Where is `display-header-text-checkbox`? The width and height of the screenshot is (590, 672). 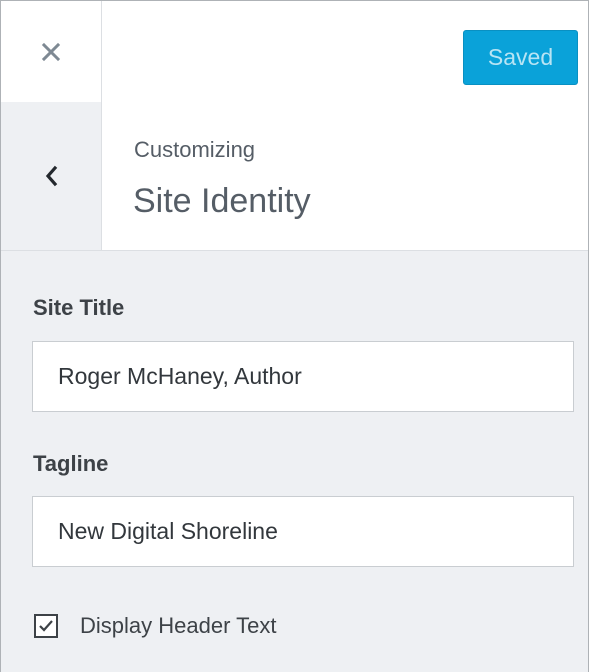 display-header-text-checkbox is located at coordinates (46, 626).